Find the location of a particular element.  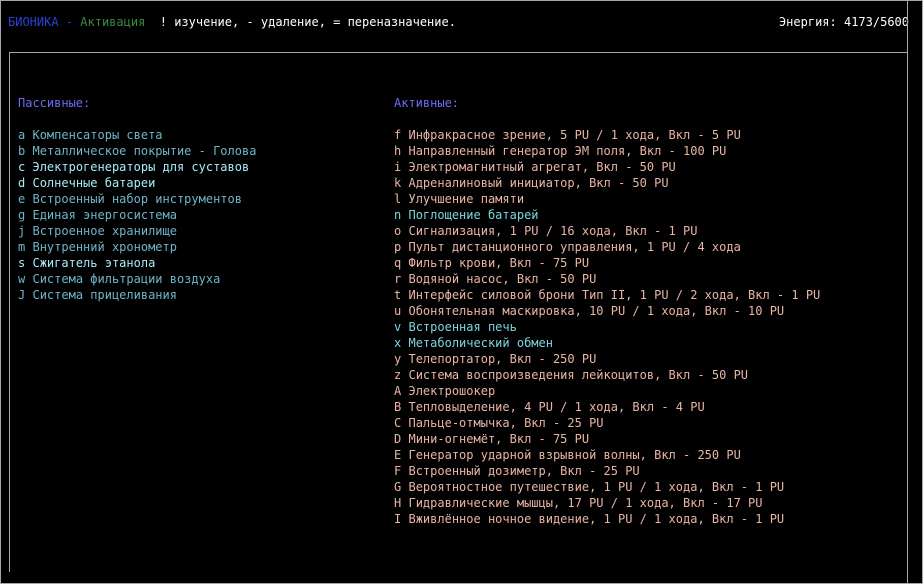

passive-bionic-item: s Сжигатель этанола is located at coordinates (137, 263).